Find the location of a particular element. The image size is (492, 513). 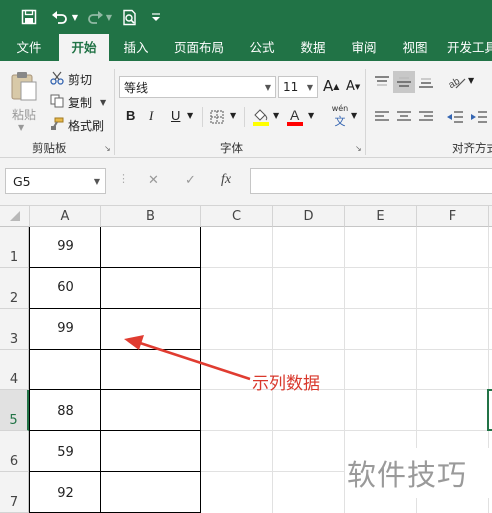

paste-button-label: 粘贴 is located at coordinates (24, 114).